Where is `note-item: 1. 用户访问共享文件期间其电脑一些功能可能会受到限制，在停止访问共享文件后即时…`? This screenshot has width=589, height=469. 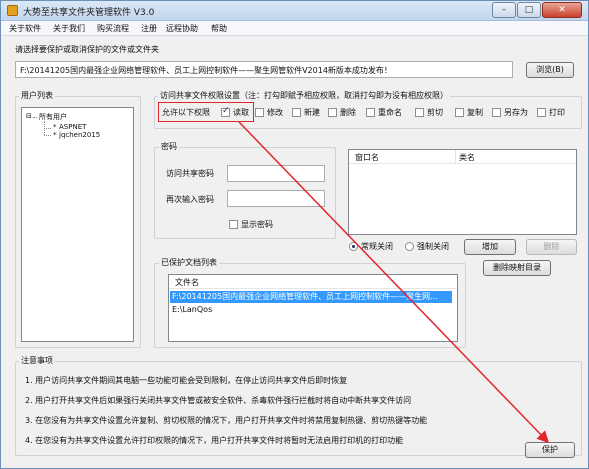
note-item: 1. 用户访问共享文件期间其电脑一些功能可能会受到限制，在停止访问共享文件后即时… is located at coordinates (186, 380).